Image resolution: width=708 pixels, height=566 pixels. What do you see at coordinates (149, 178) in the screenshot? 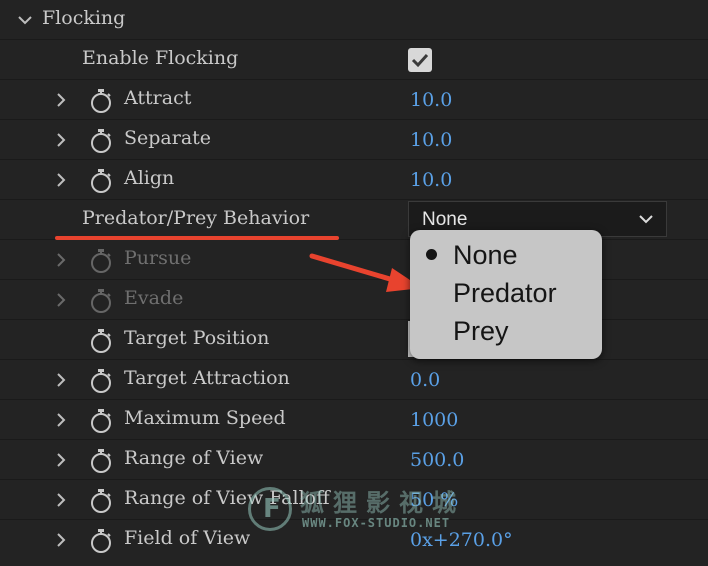
I see `align-label: Align` at bounding box center [149, 178].